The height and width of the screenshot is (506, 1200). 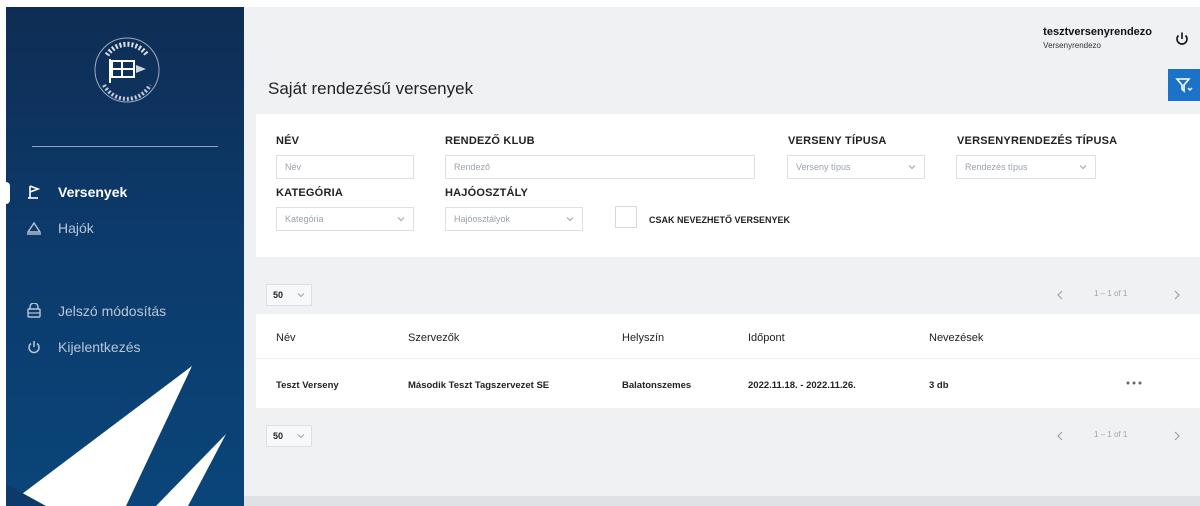 I want to click on sails-decoration, so click(x=116, y=436).